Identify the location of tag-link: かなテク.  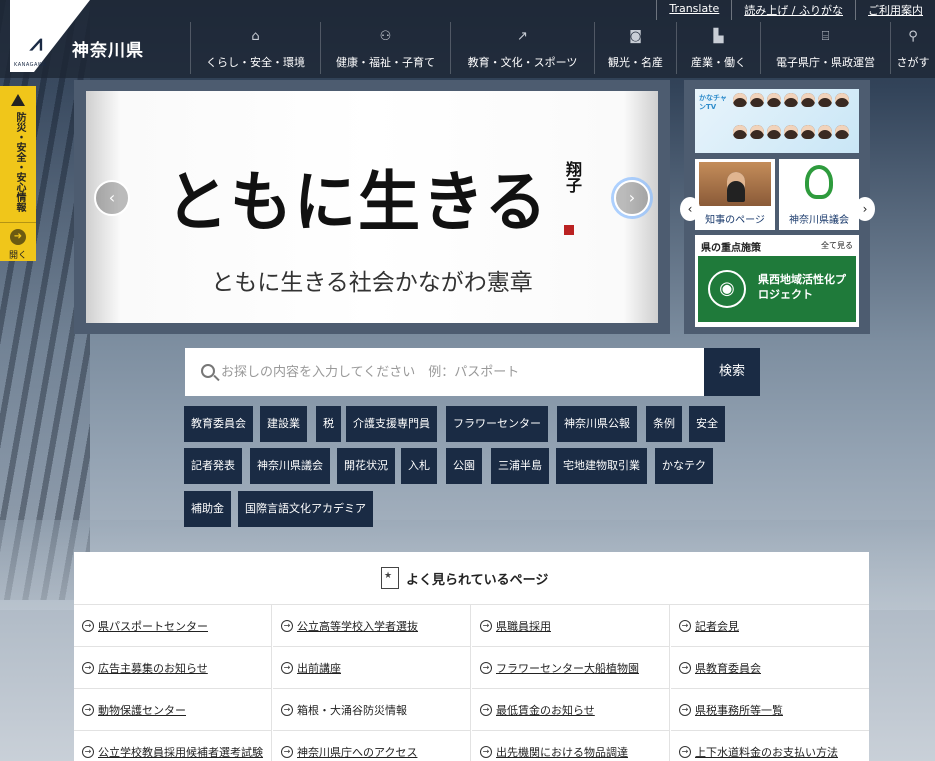
(684, 466).